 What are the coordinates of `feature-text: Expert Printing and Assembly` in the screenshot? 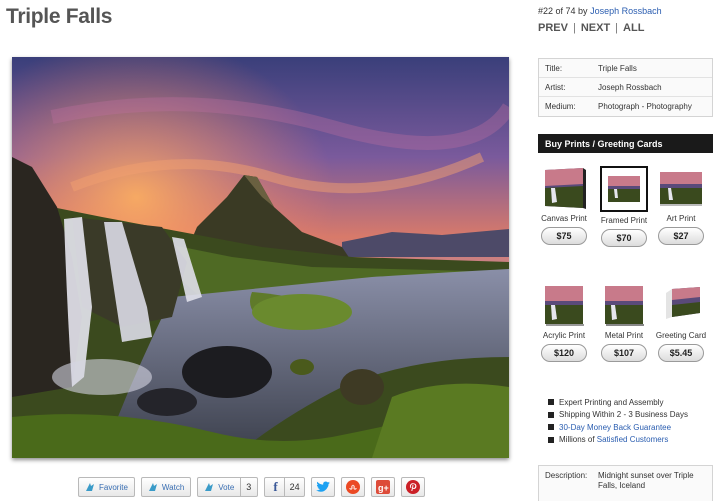 It's located at (611, 402).